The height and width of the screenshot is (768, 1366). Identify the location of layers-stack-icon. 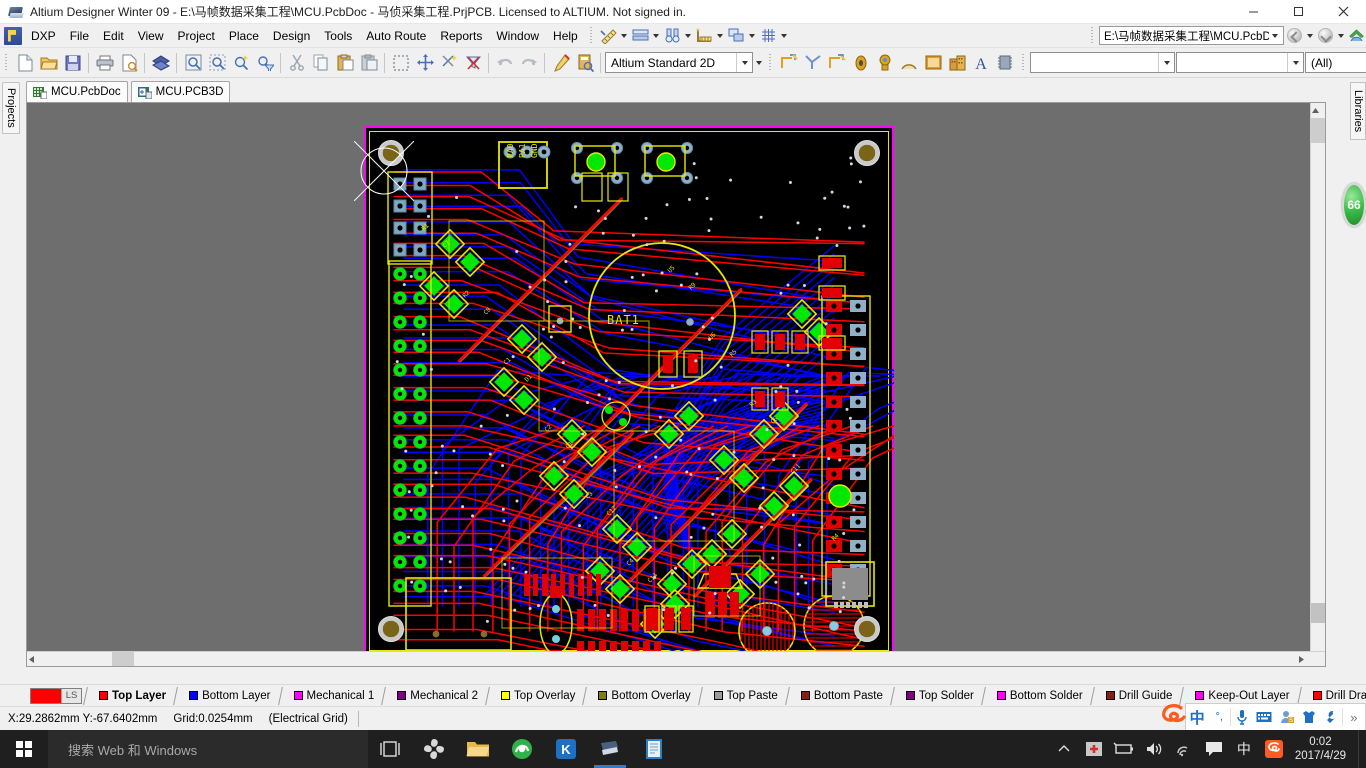
(640, 36).